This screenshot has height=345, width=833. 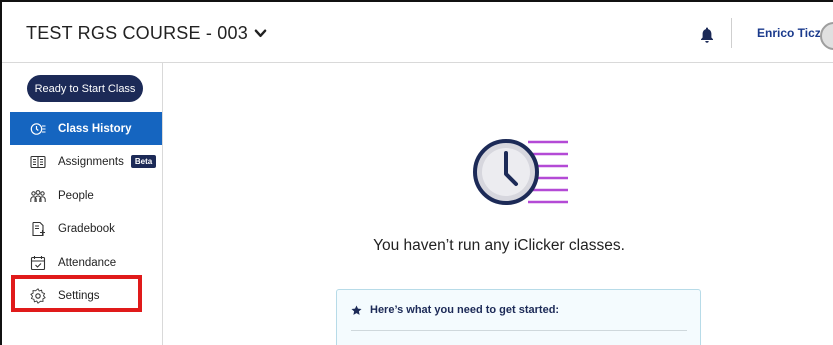 What do you see at coordinates (91, 161) in the screenshot?
I see `sidebar-item-label: Assignments` at bounding box center [91, 161].